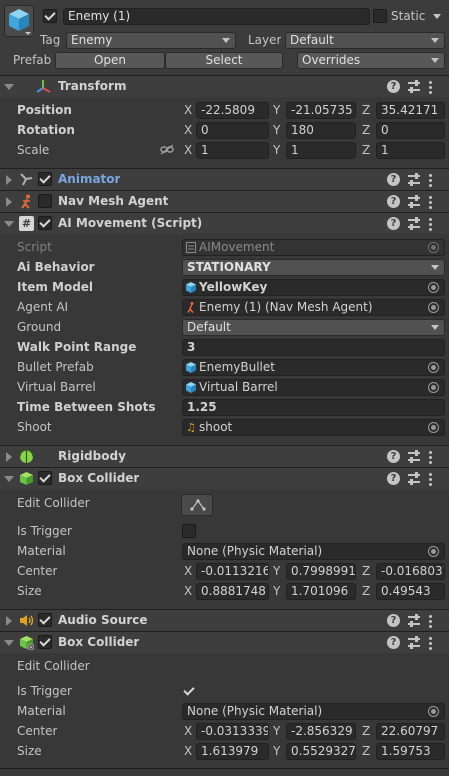  Describe the element at coordinates (380, 16) in the screenshot. I see `static-checkbox` at that location.